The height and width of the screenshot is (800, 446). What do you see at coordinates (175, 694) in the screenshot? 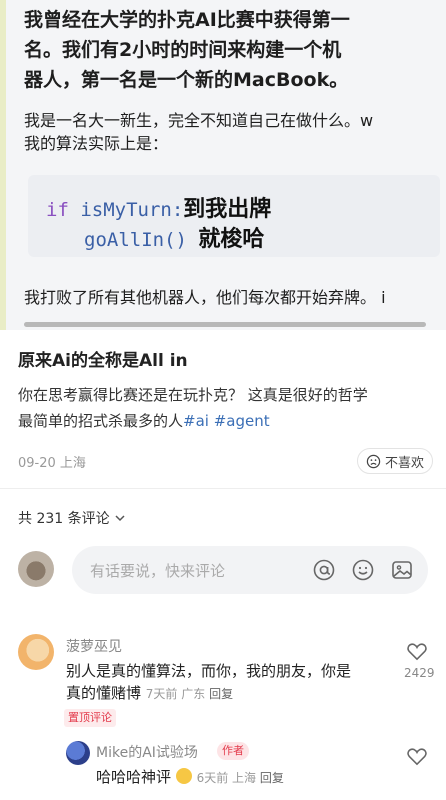
I see `comment-time-location: 7天前 广东` at bounding box center [175, 694].